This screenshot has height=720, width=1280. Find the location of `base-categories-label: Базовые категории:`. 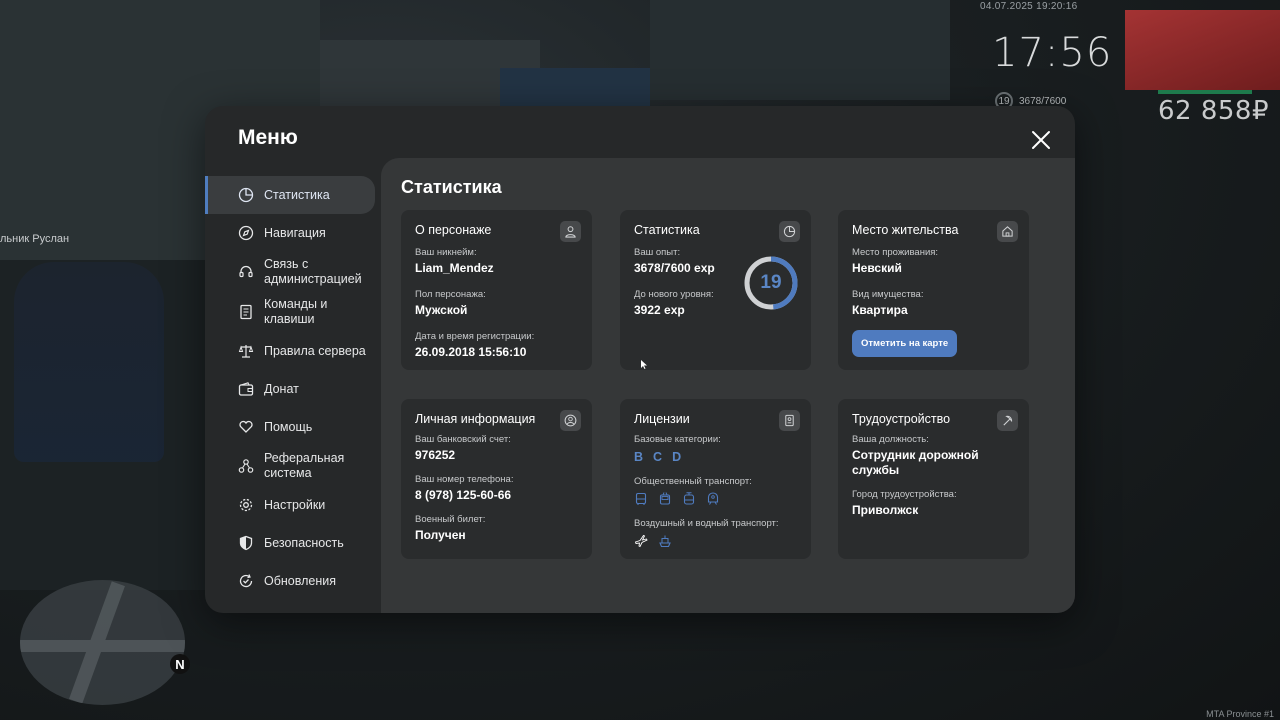

base-categories-label: Базовые категории: is located at coordinates (677, 439).